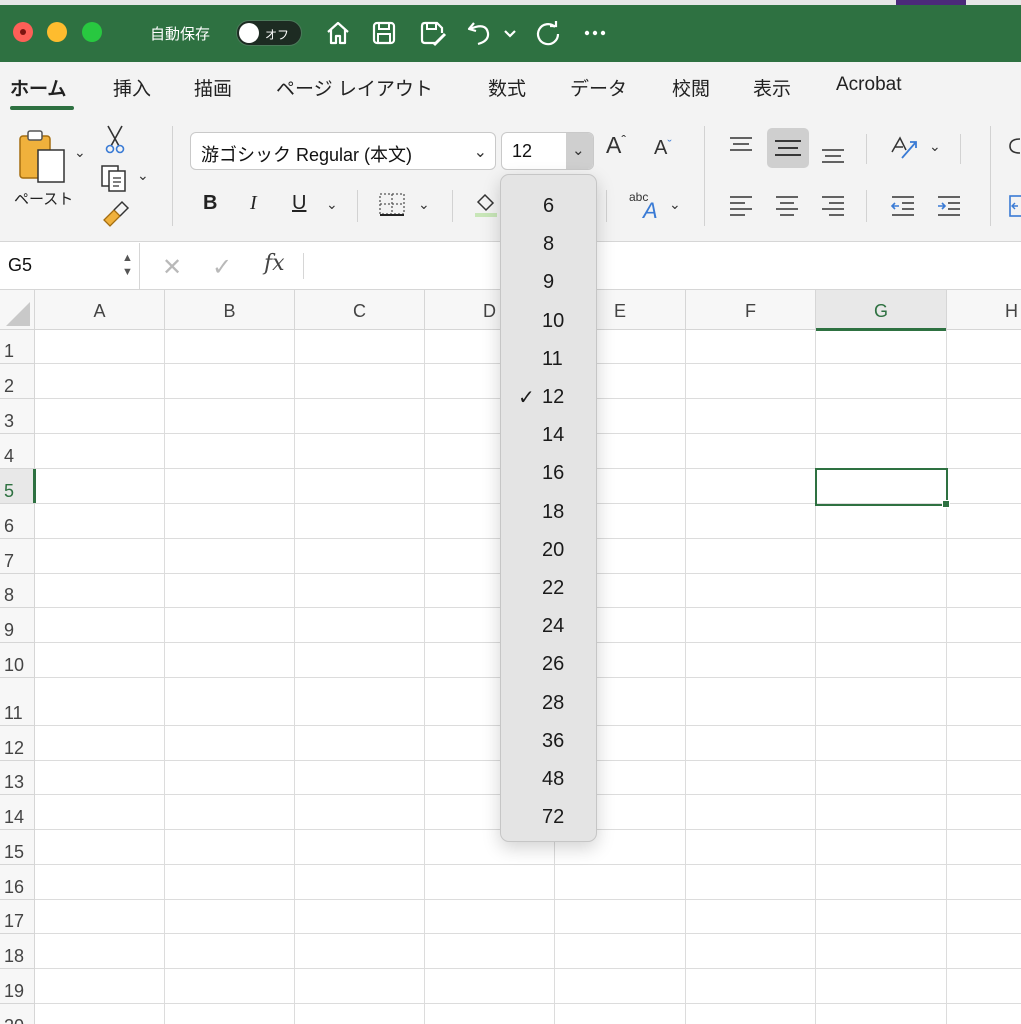 The width and height of the screenshot is (1021, 1024). I want to click on cut-icon, so click(115, 139).